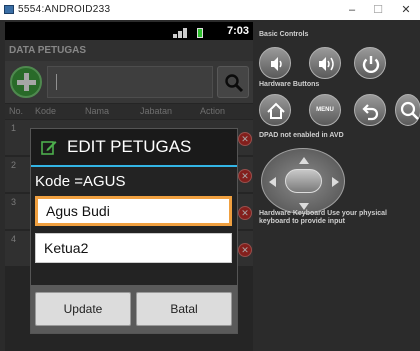  Describe the element at coordinates (200, 33) in the screenshot. I see `battery-icon` at that location.